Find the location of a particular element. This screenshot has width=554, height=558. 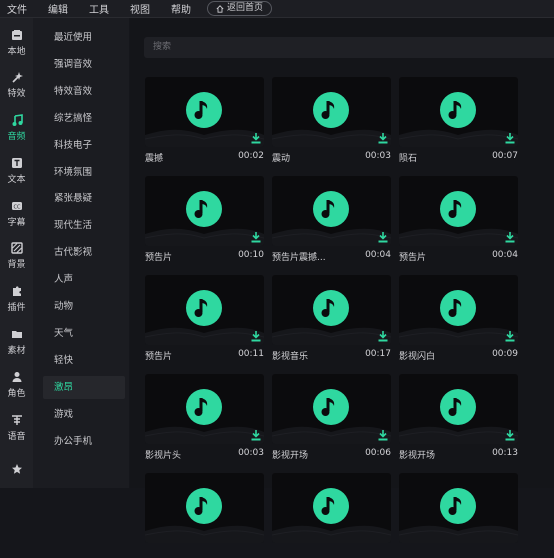

nav-item-label: 角色 is located at coordinates (16, 394).